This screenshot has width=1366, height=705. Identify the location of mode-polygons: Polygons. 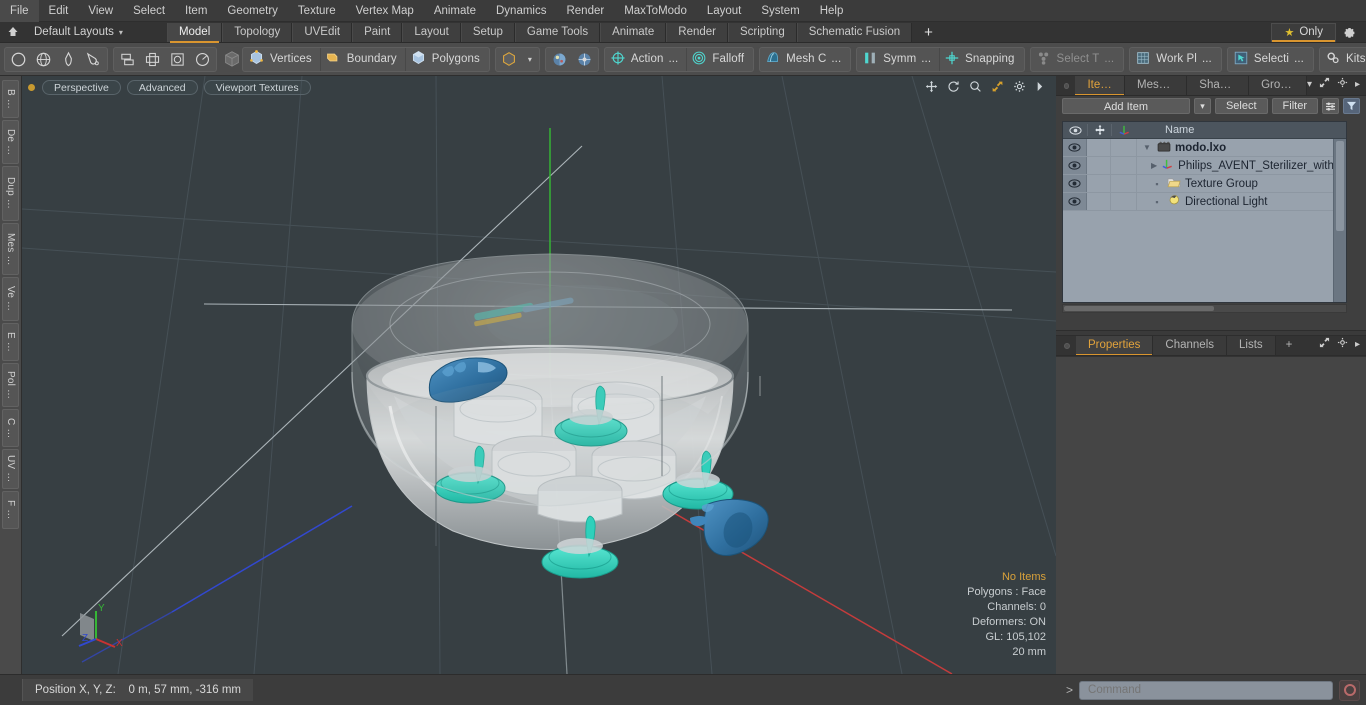
(447, 59).